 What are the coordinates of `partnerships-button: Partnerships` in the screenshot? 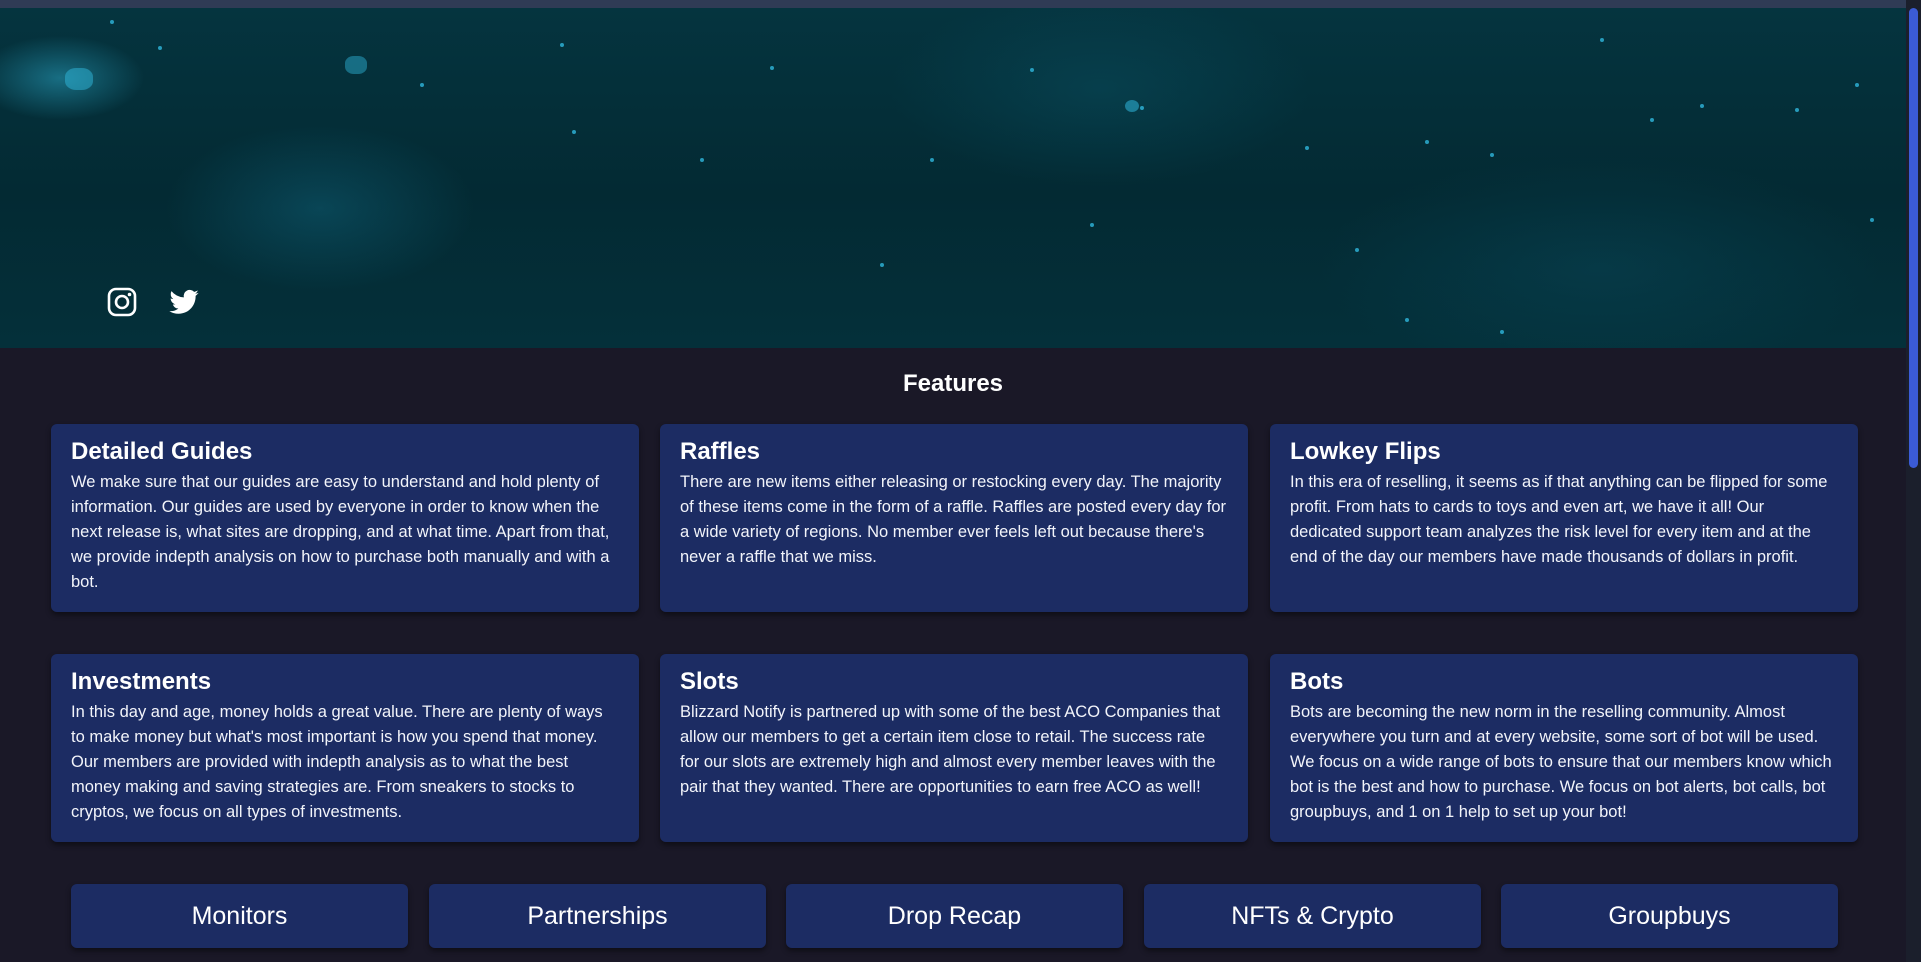 It's located at (597, 916).